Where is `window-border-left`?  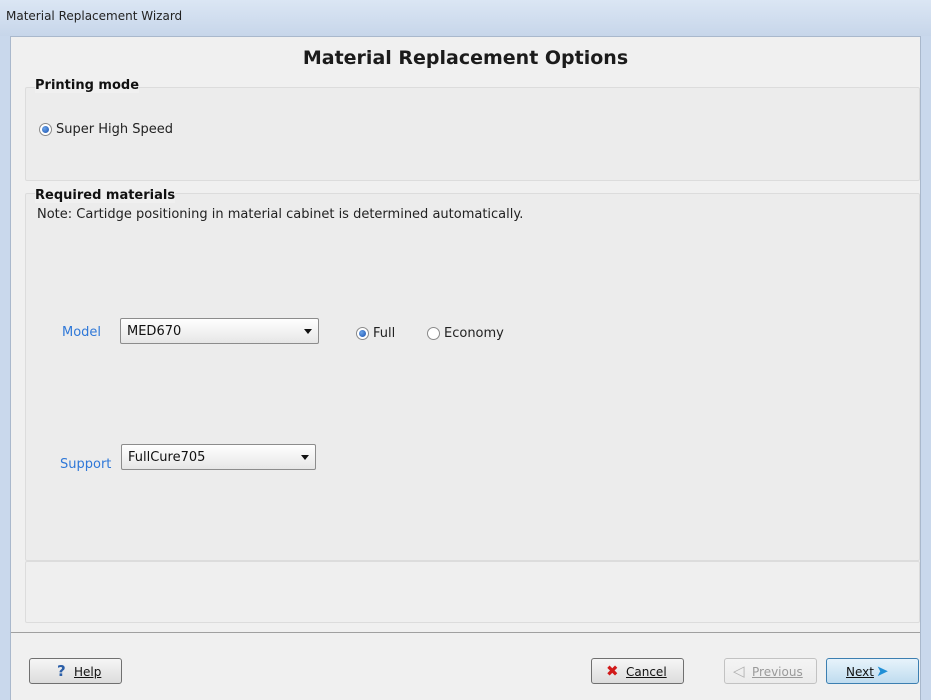 window-border-left is located at coordinates (5, 368).